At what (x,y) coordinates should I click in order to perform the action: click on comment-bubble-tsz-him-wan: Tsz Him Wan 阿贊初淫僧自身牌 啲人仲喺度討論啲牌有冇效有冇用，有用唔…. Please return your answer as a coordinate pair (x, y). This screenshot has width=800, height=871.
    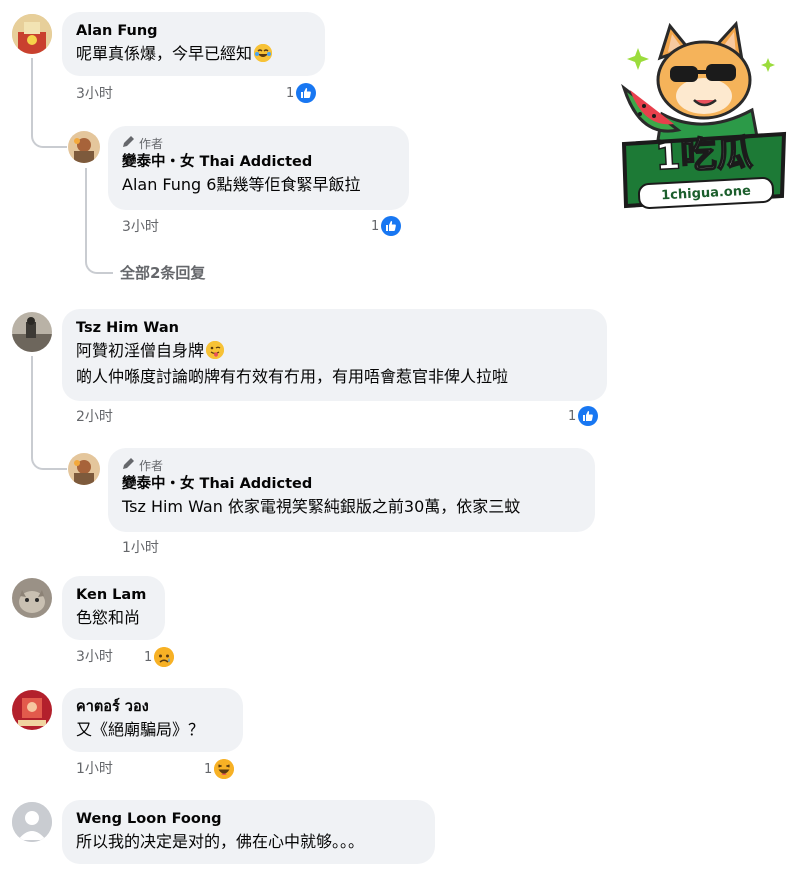
    Looking at the image, I should click on (334, 355).